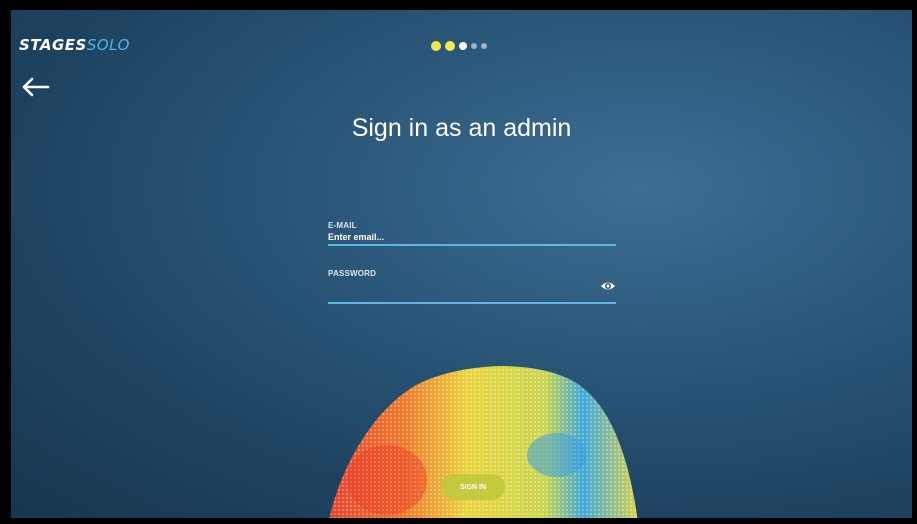  Describe the element at coordinates (461, 128) in the screenshot. I see `page-title: Sign in as an admin` at that location.